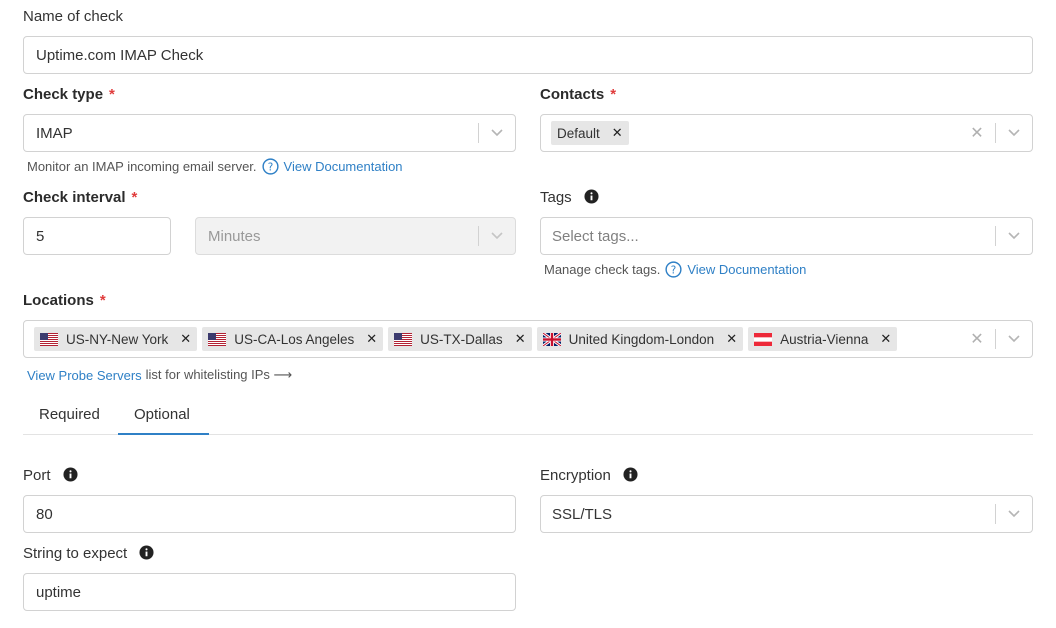 This screenshot has width=1056, height=628. I want to click on active-tab-indicator, so click(163, 434).